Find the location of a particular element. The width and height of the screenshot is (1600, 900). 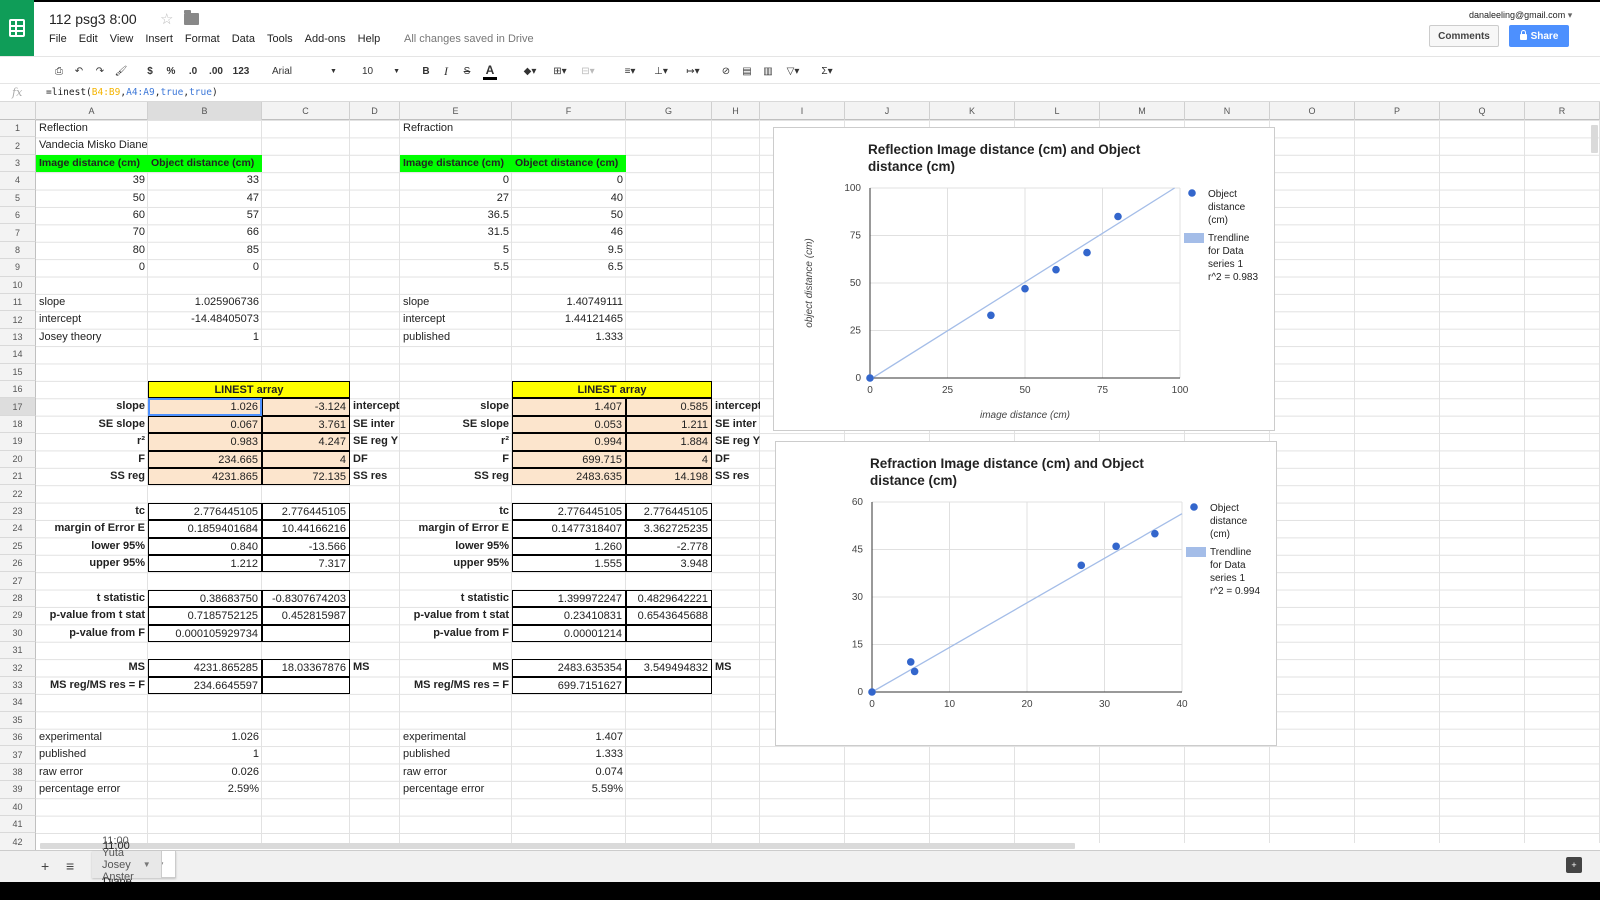

cell-A1: Reflection is located at coordinates (92, 128).